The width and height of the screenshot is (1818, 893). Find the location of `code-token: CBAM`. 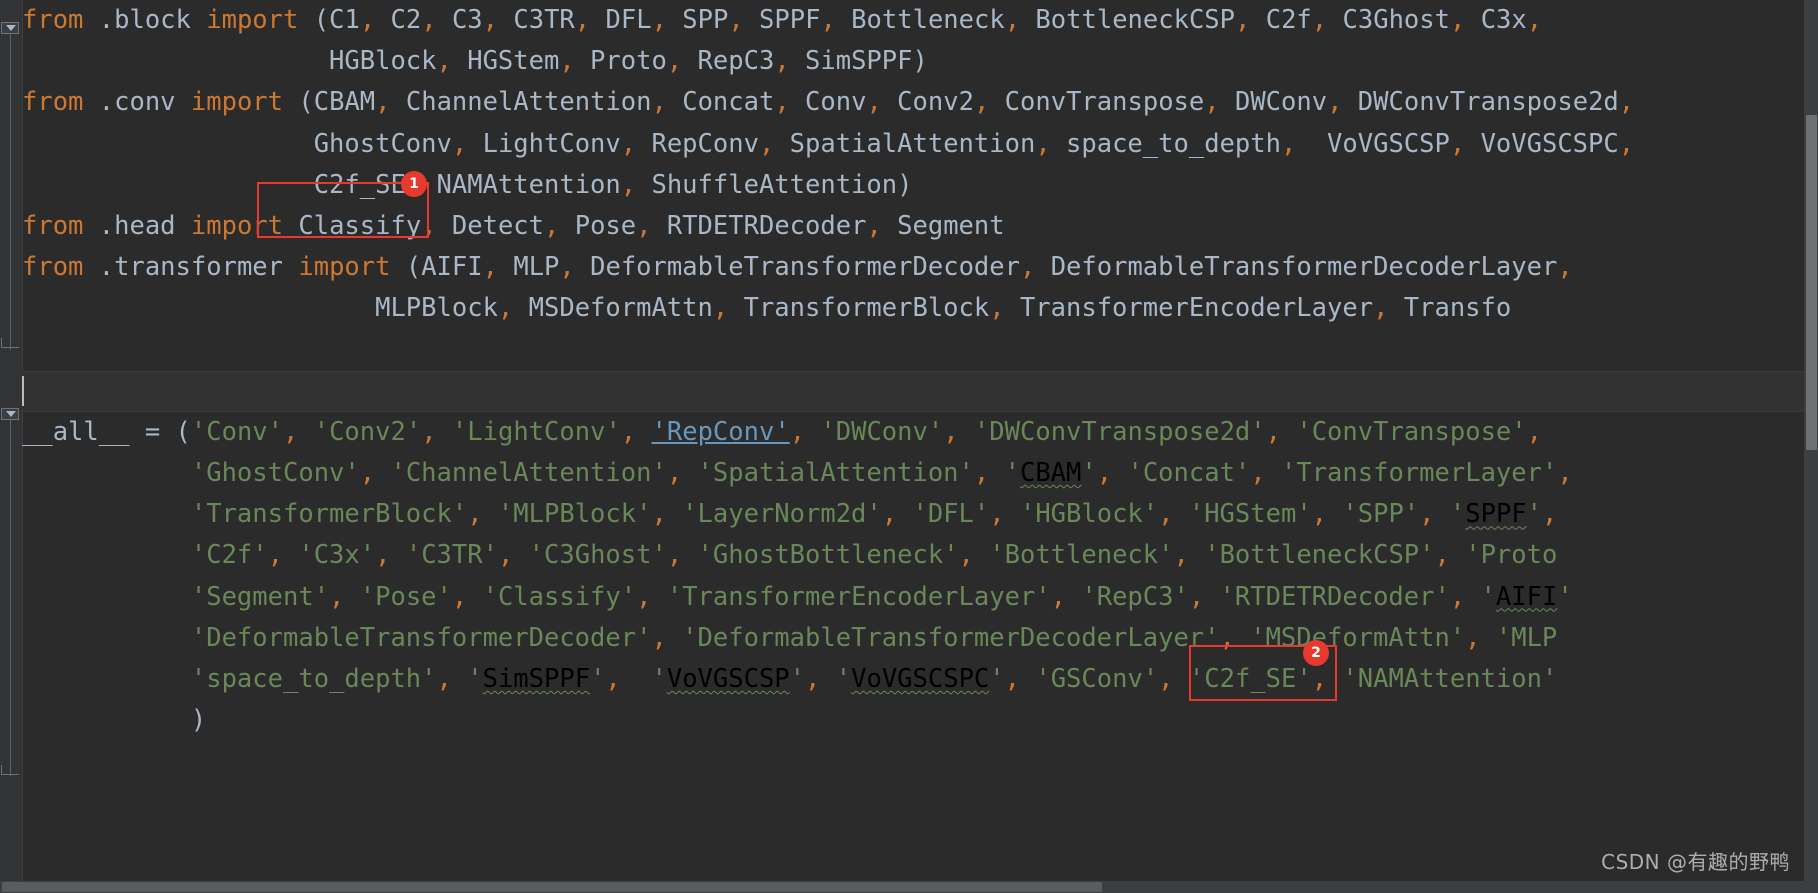

code-token: CBAM is located at coordinates (344, 102).